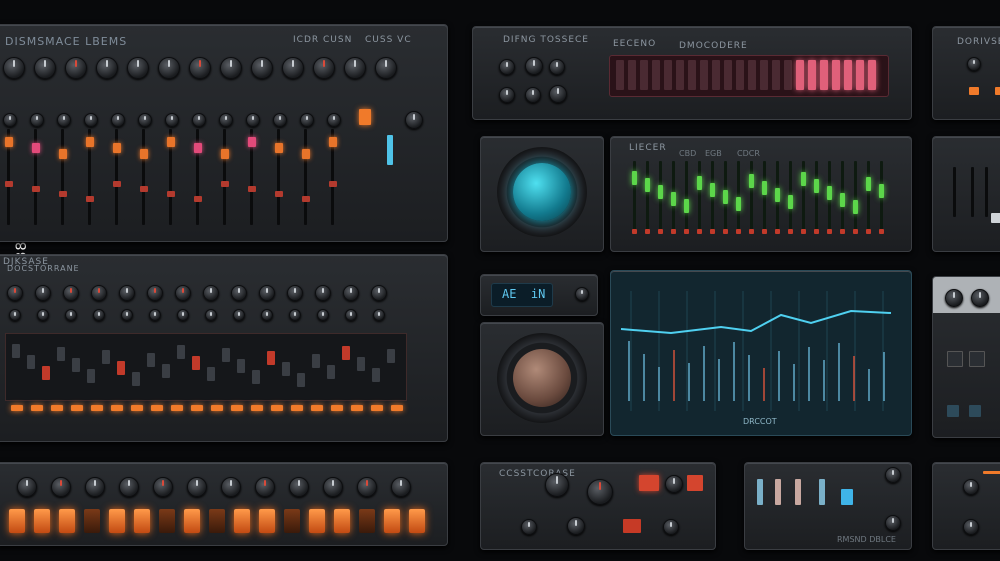  What do you see at coordinates (995, 218) in the screenshot?
I see `right-mid-white-button` at bounding box center [995, 218].